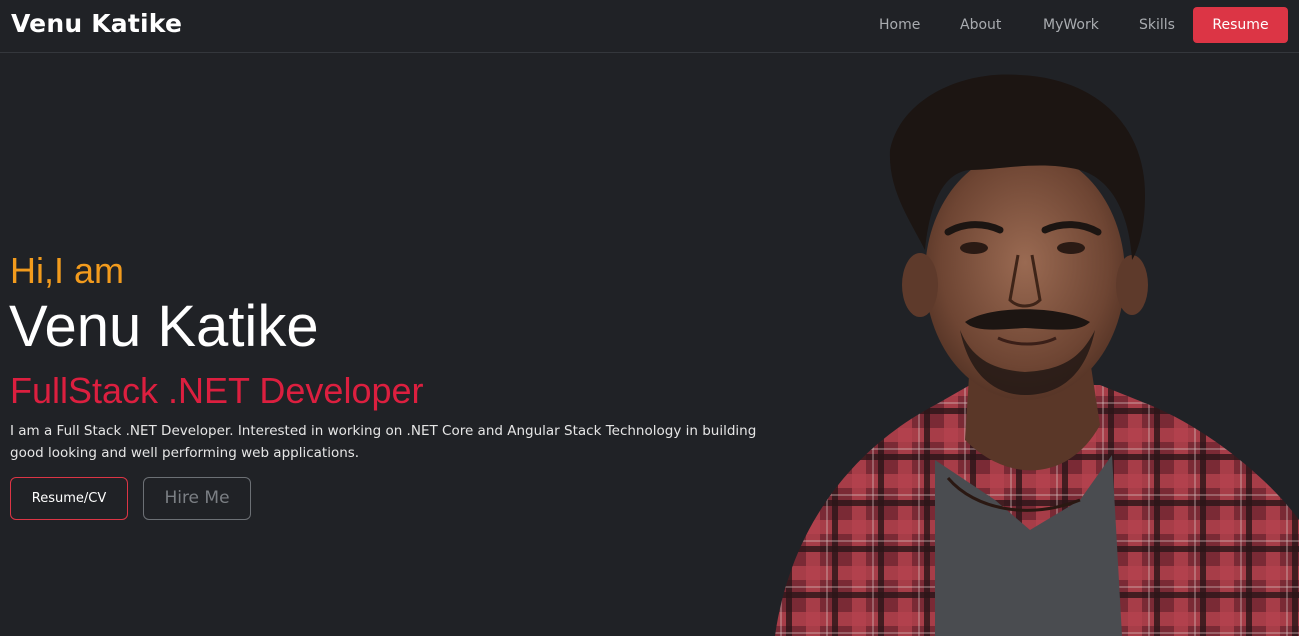  What do you see at coordinates (67, 270) in the screenshot?
I see `hero-greeting: Hi,I am` at bounding box center [67, 270].